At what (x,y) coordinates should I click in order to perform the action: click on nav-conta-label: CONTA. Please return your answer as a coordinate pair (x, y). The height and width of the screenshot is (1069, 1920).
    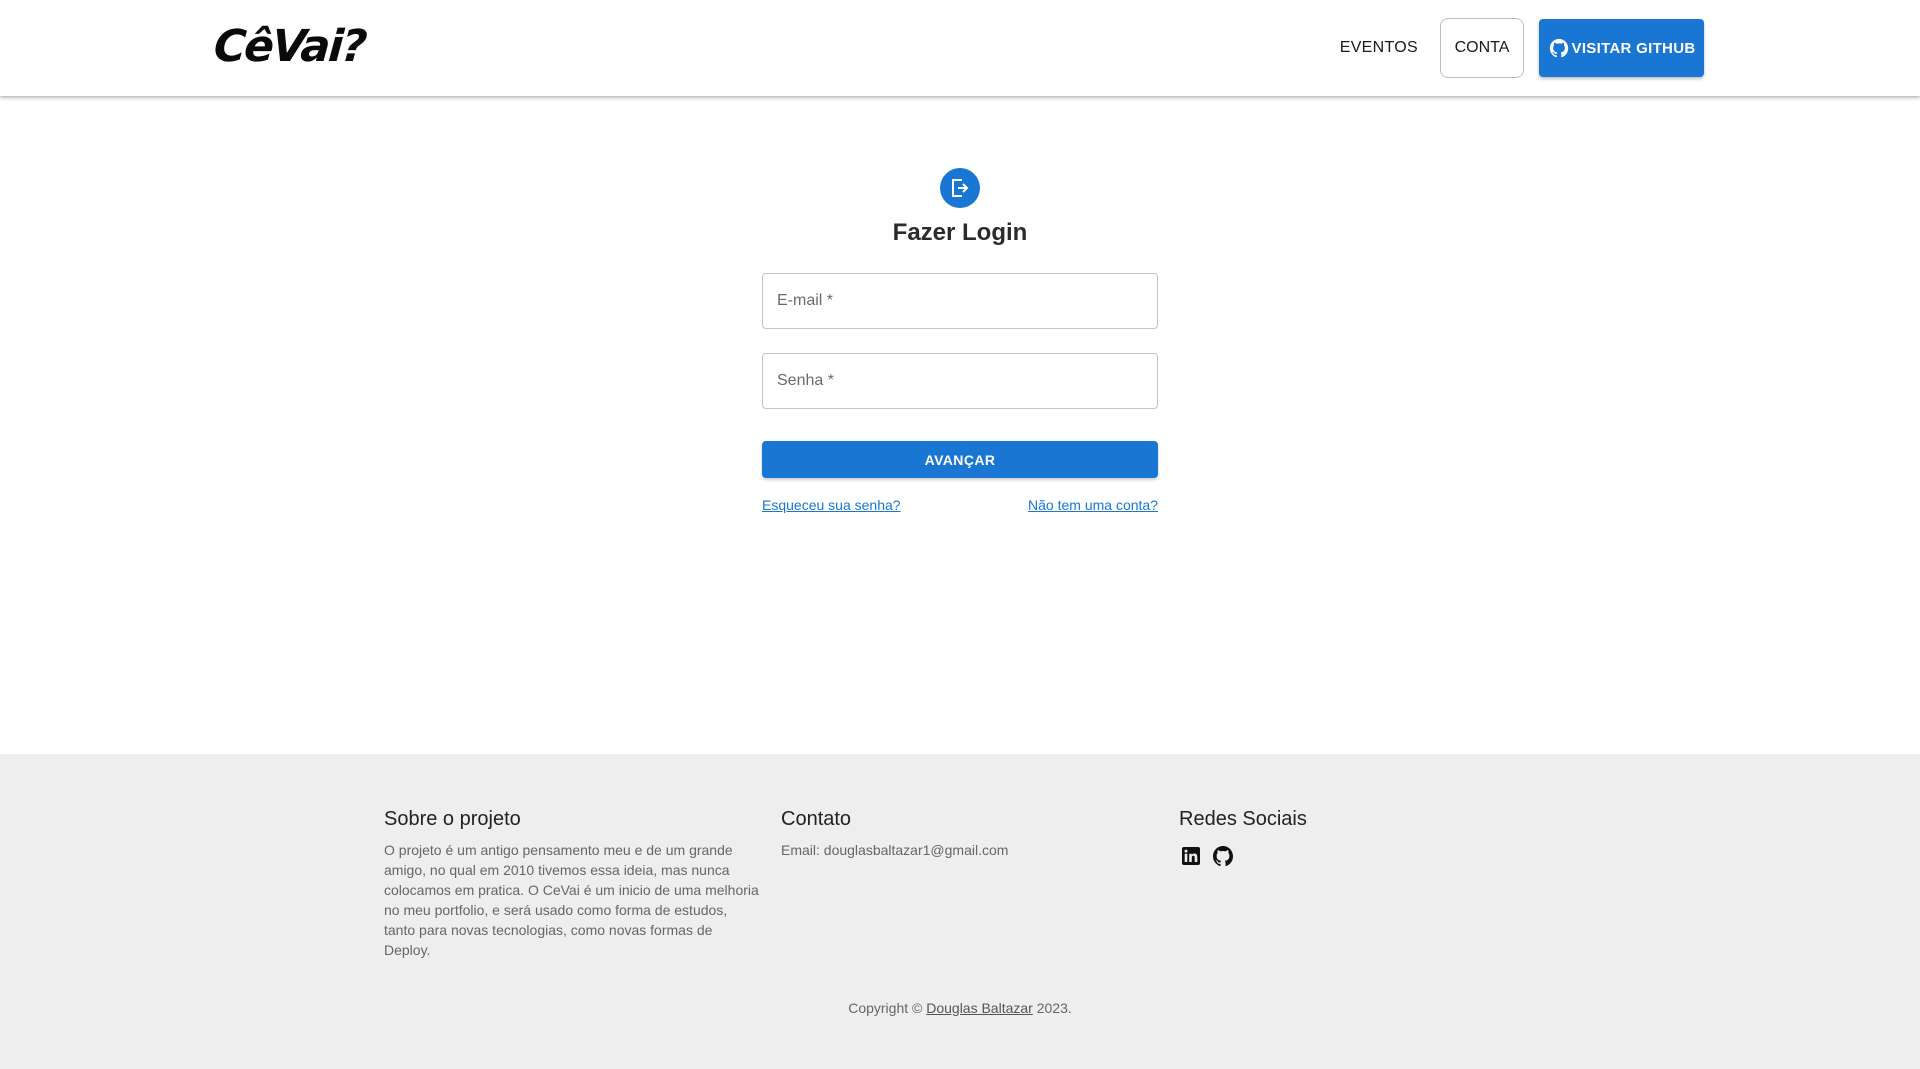
    Looking at the image, I should click on (1482, 47).